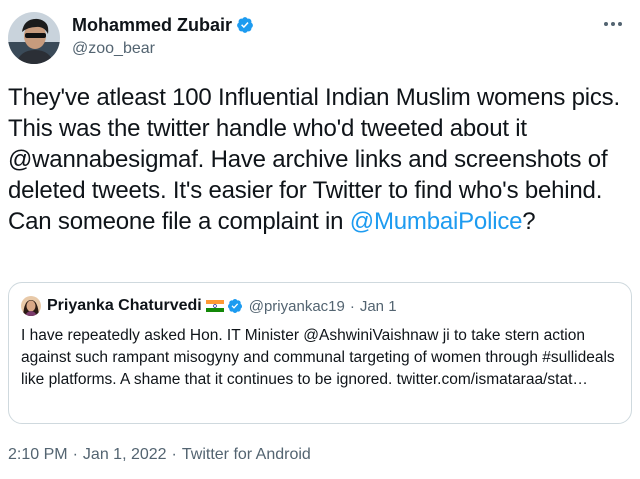 This screenshot has width=640, height=479. What do you see at coordinates (613, 24) in the screenshot?
I see `more-options-icon` at bounding box center [613, 24].